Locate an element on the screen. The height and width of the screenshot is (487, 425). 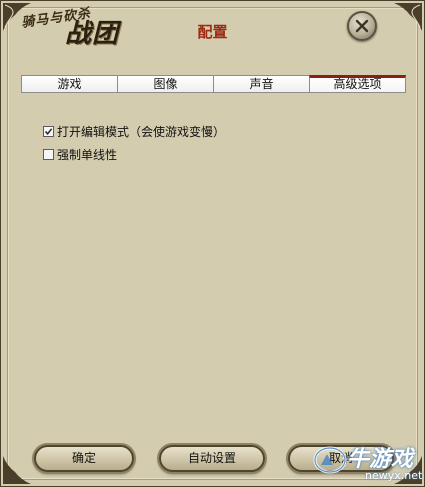
tab-sound: 声音 is located at coordinates (261, 84).